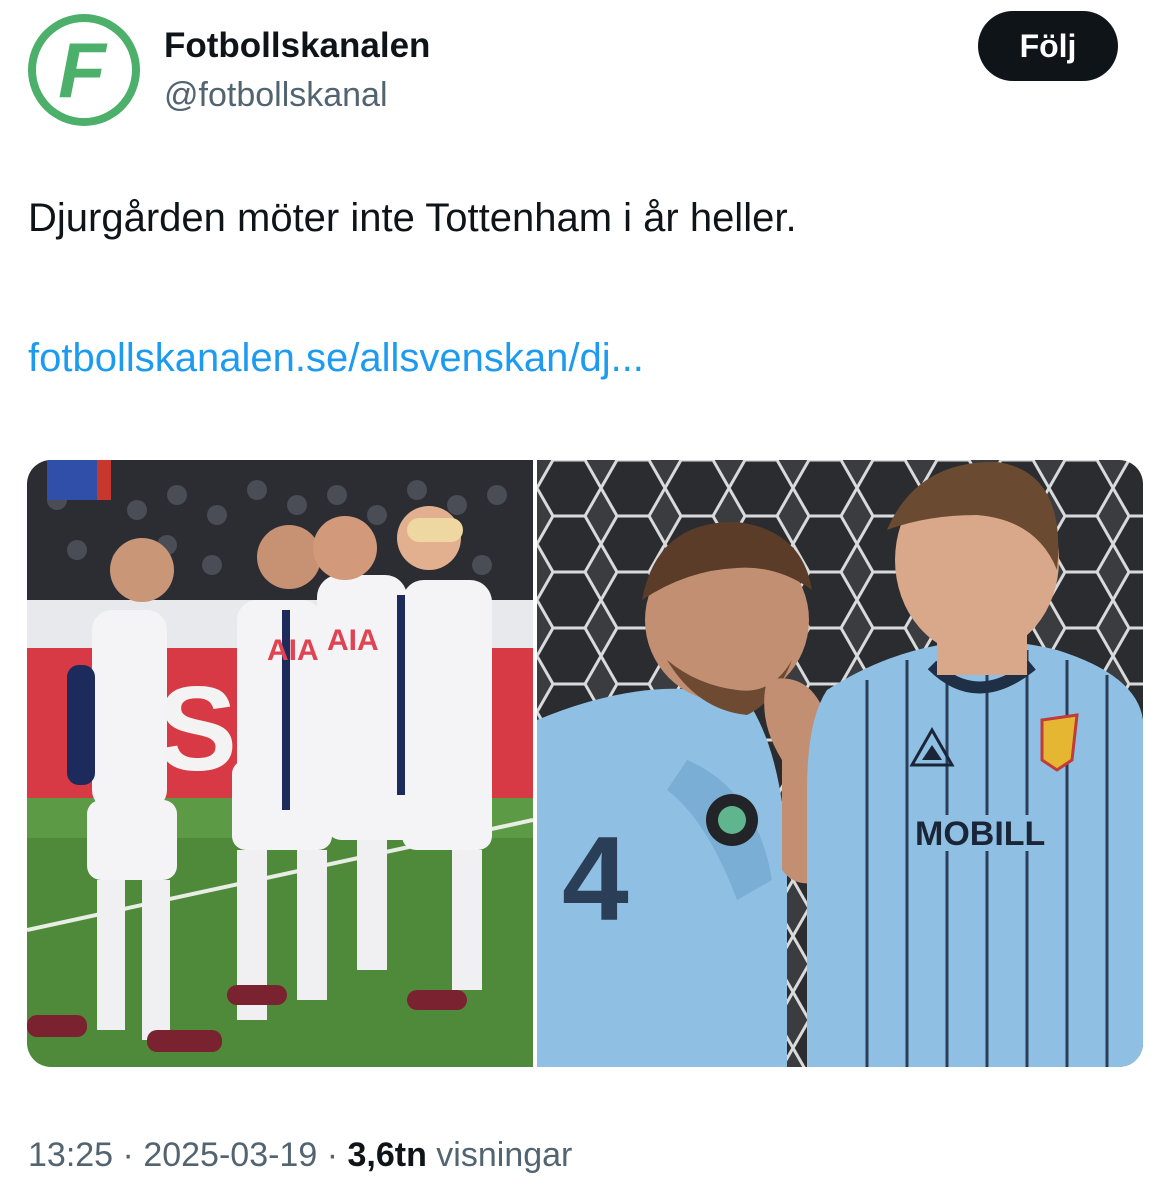  I want to click on follow-button: Följ, so click(1048, 46).